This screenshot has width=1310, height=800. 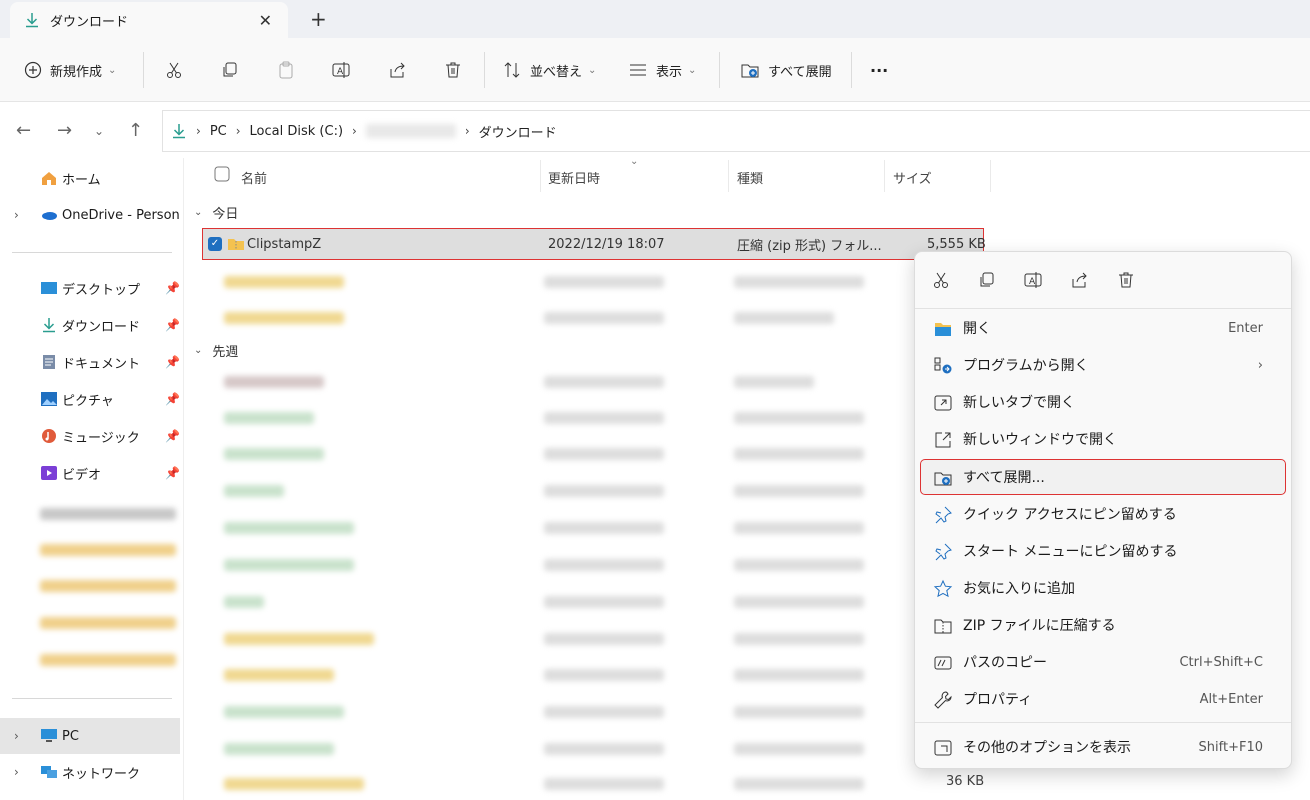 I want to click on tab-downloads: ダウンロード ✕, so click(x=149, y=20).